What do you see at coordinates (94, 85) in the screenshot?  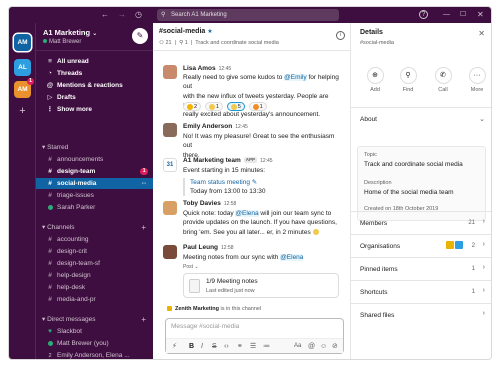 I see `sidebar-item-mentions: @ Mentions & reactions` at bounding box center [94, 85].